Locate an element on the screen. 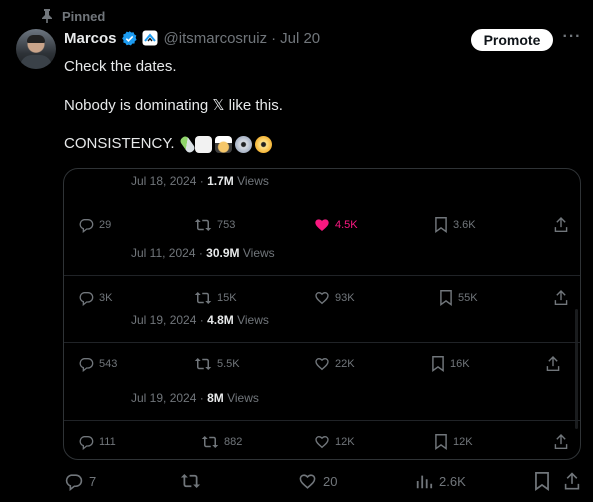 The image size is (593, 502). consistency-text: CONSISTENCY. is located at coordinates (119, 143).